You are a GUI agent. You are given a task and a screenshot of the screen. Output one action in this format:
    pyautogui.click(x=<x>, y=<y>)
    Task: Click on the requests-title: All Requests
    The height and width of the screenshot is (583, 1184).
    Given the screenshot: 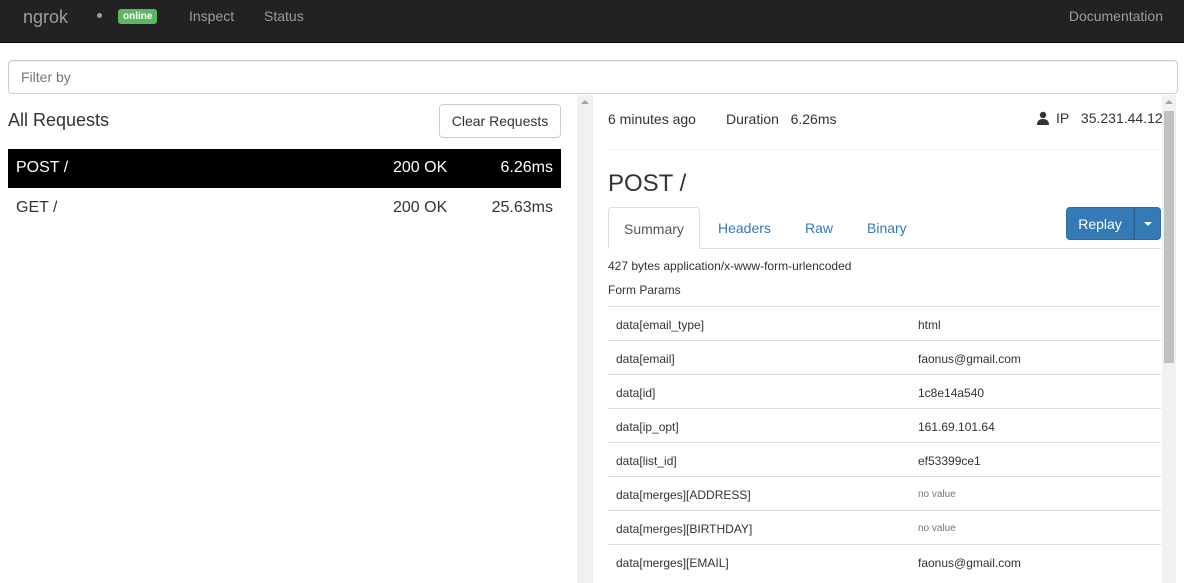 What is the action you would take?
    pyautogui.click(x=59, y=120)
    